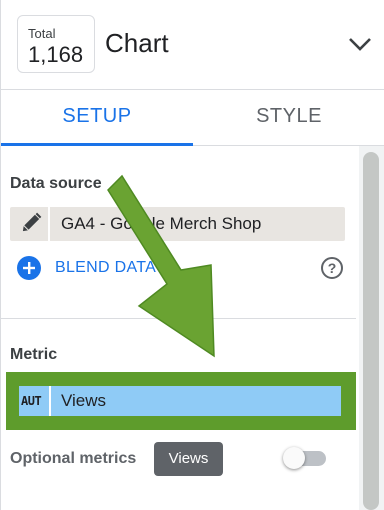 The height and width of the screenshot is (510, 384). I want to click on data-source-name: GA4 - Google Merch Shop, so click(161, 223).